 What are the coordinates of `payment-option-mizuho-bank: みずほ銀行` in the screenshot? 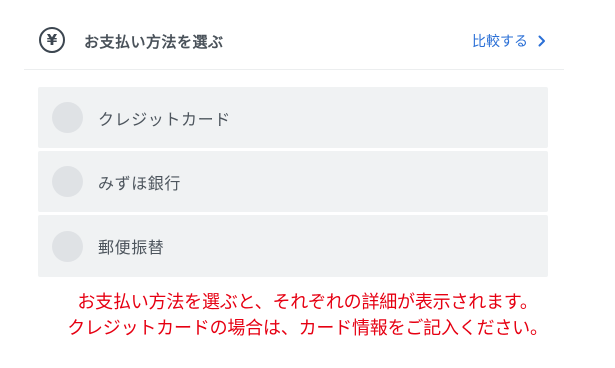 It's located at (293, 181).